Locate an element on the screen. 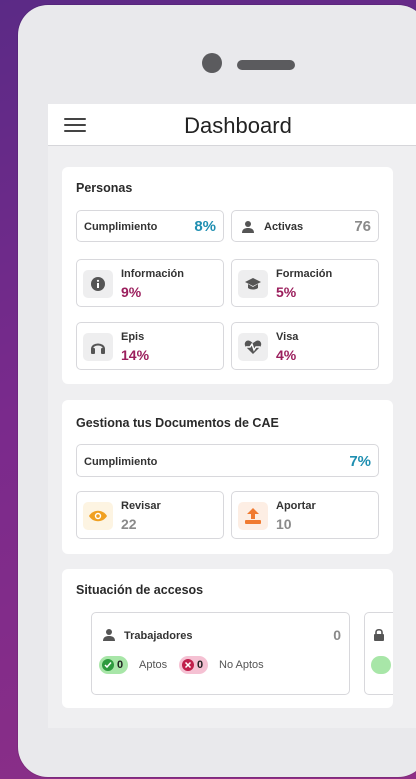 This screenshot has height=779, width=416. no-aptos-badge: 0 is located at coordinates (194, 665).